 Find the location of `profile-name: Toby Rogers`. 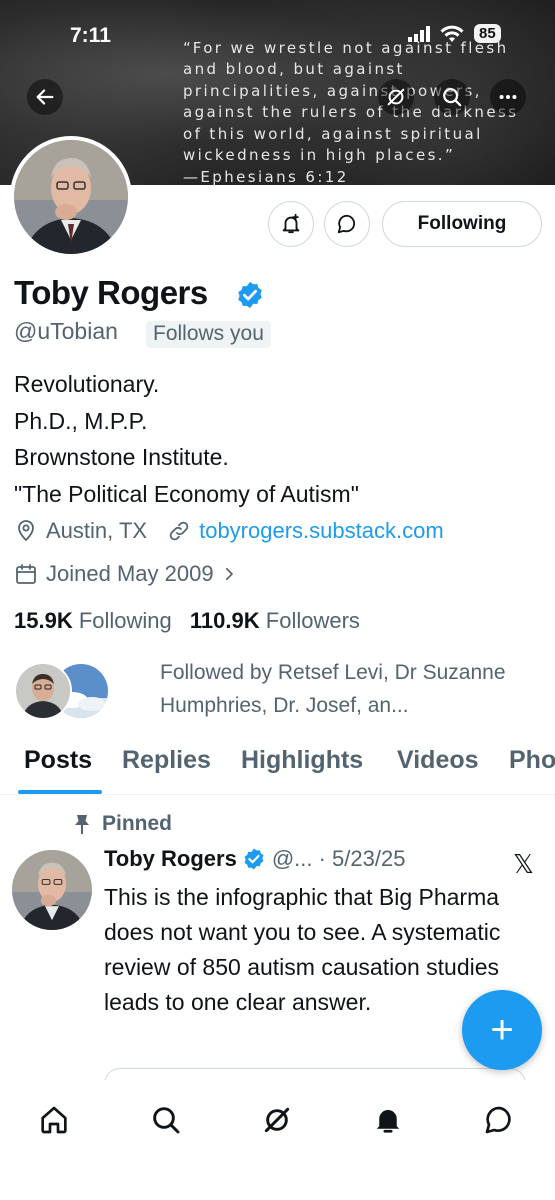

profile-name: Toby Rogers is located at coordinates (111, 292).